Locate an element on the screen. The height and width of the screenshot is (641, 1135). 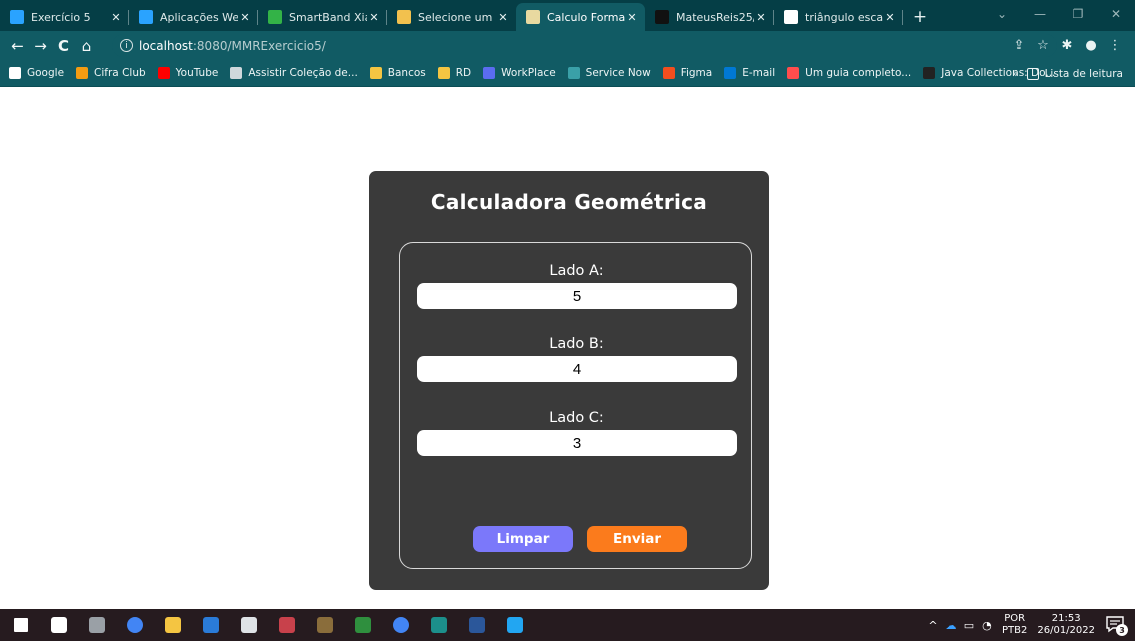
page-icon is located at coordinates (17, 17).